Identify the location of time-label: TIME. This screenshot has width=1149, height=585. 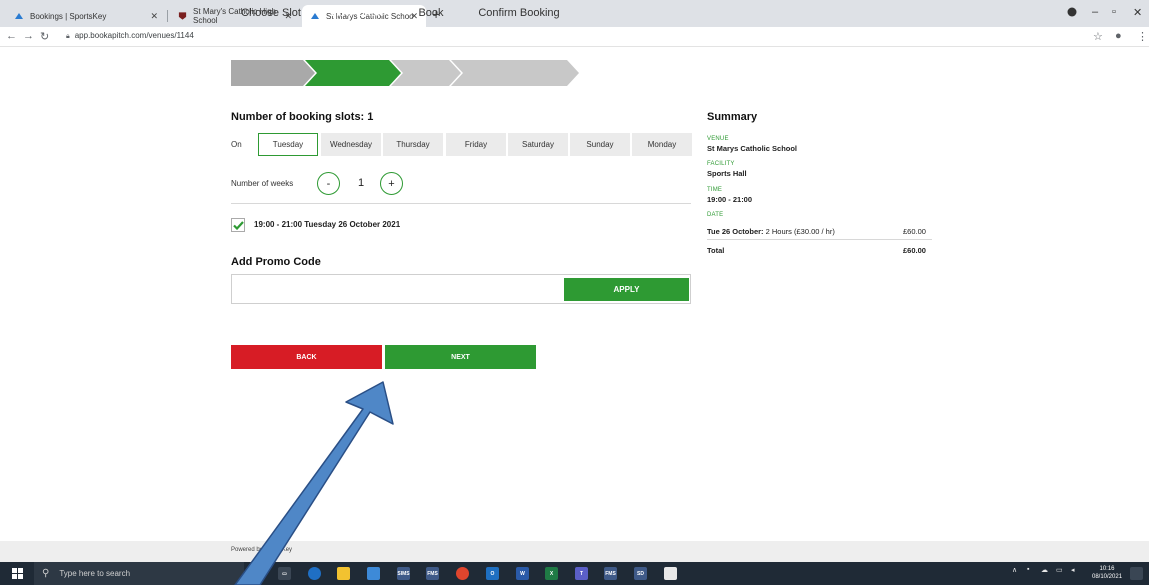
(715, 190).